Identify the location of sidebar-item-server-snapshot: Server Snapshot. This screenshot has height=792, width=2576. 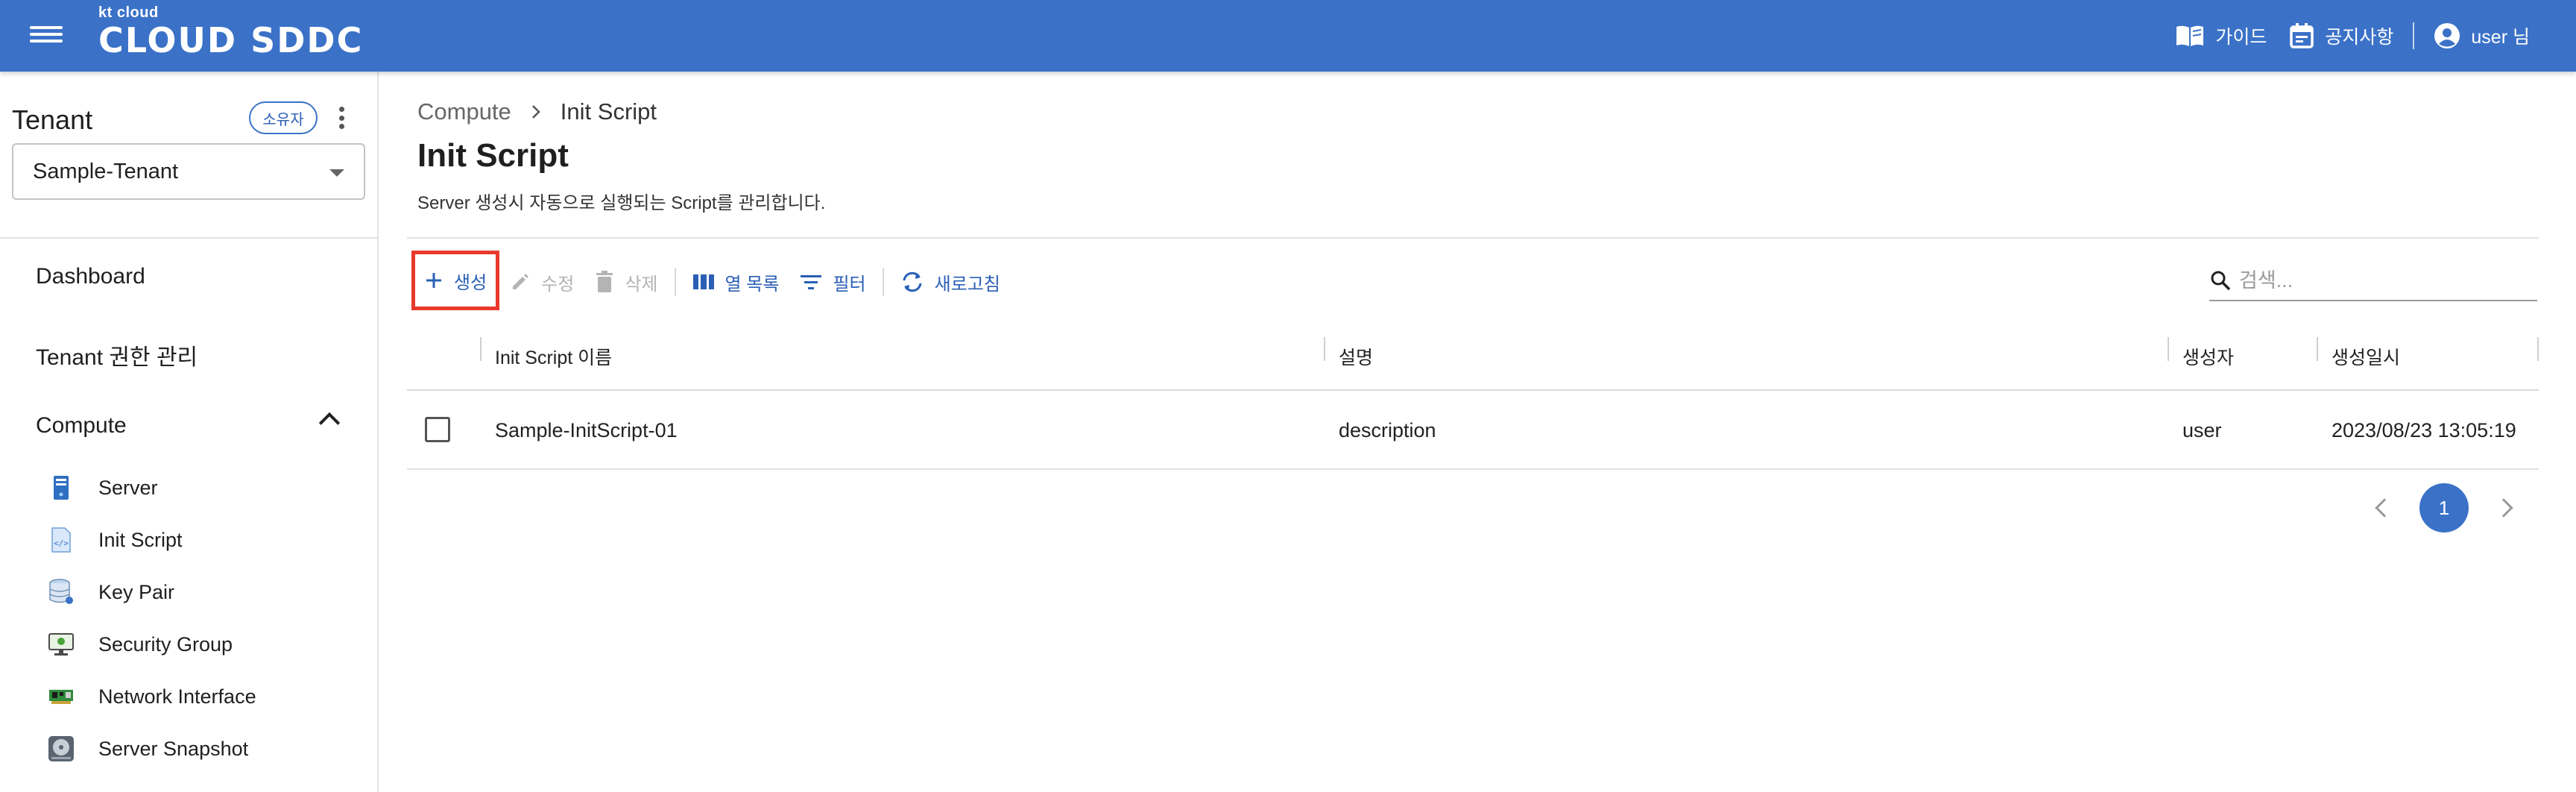
(146, 748).